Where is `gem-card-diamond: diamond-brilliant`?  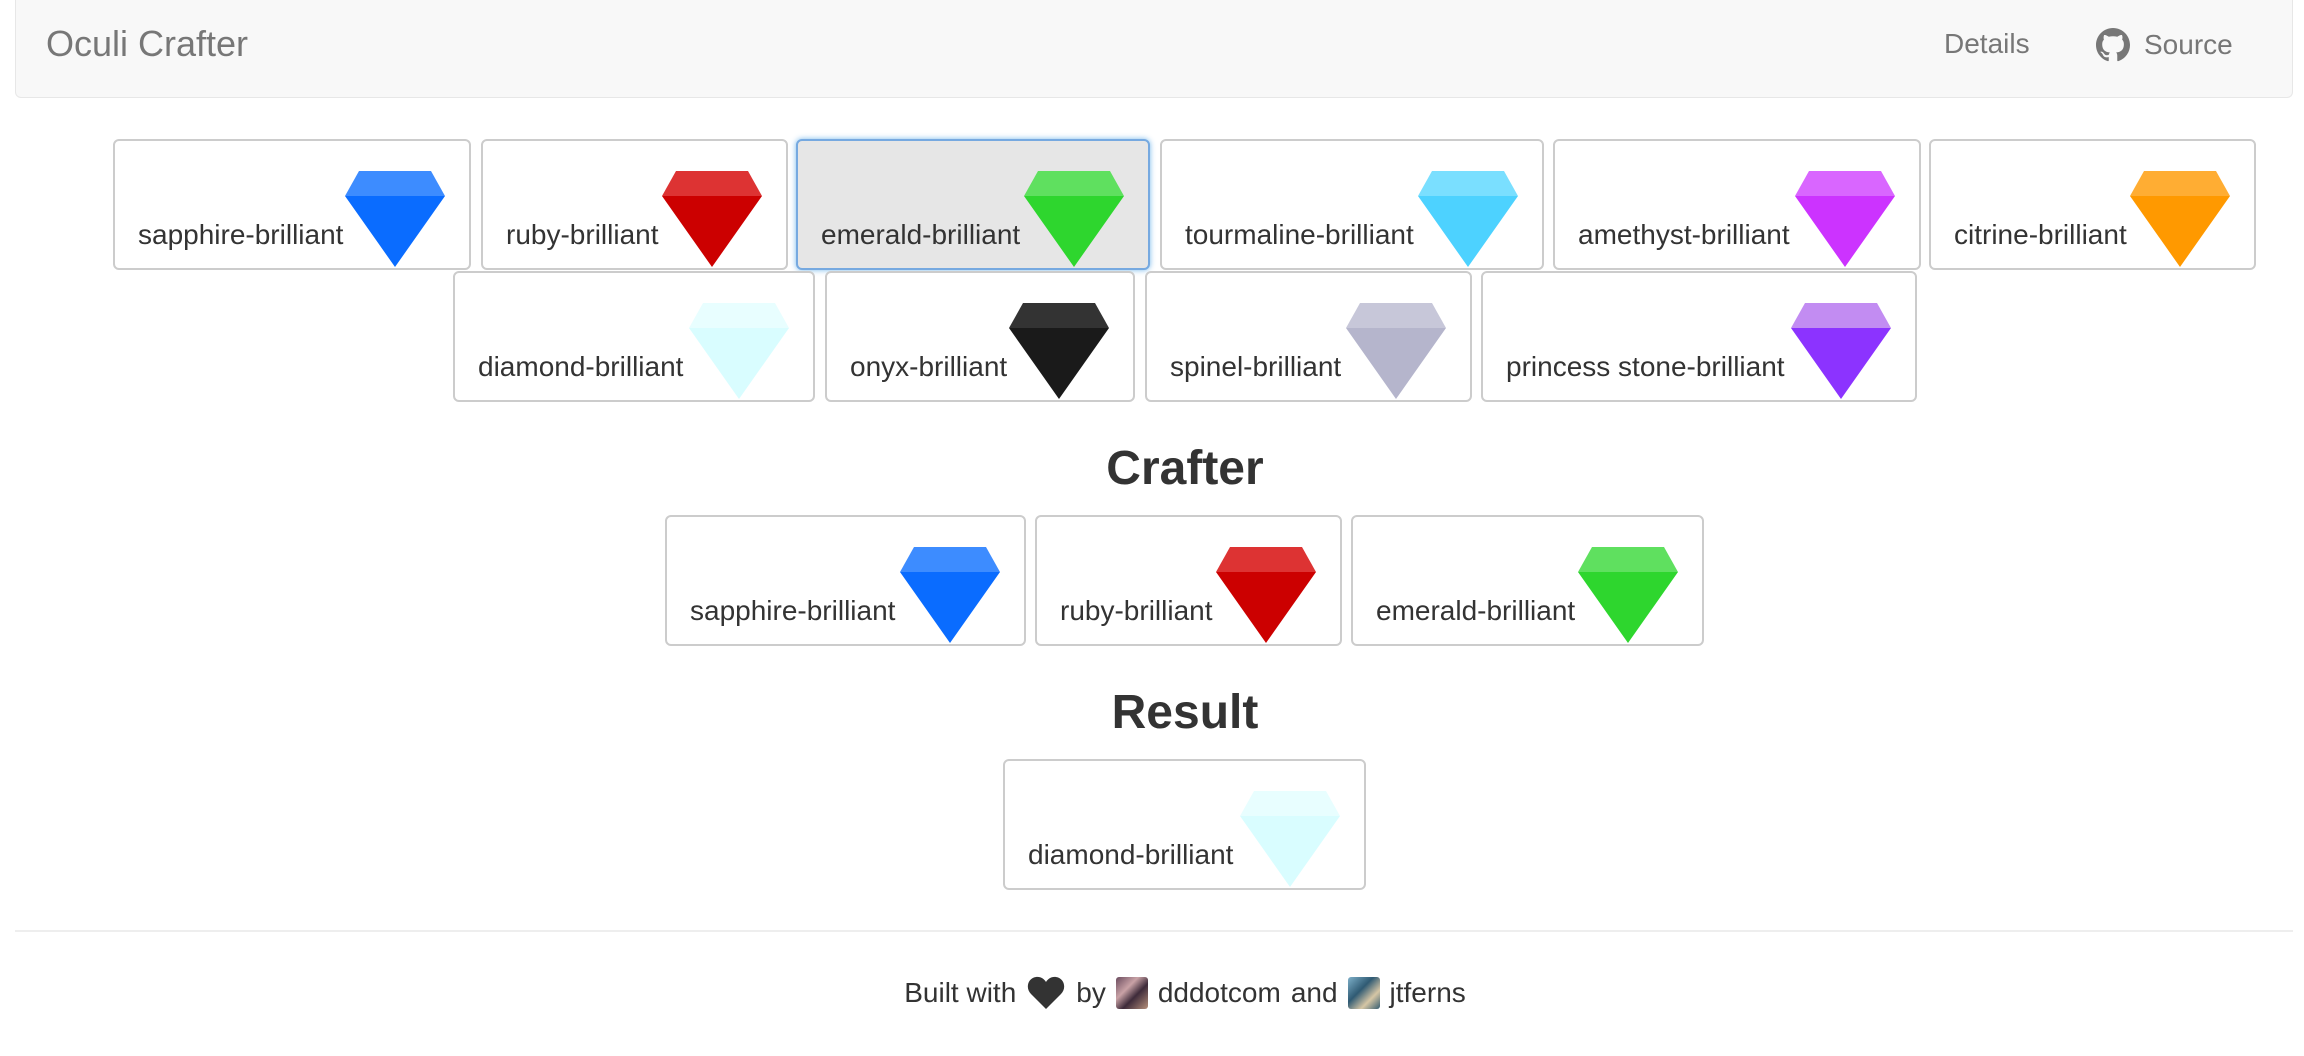
gem-card-diamond: diamond-brilliant is located at coordinates (634, 336).